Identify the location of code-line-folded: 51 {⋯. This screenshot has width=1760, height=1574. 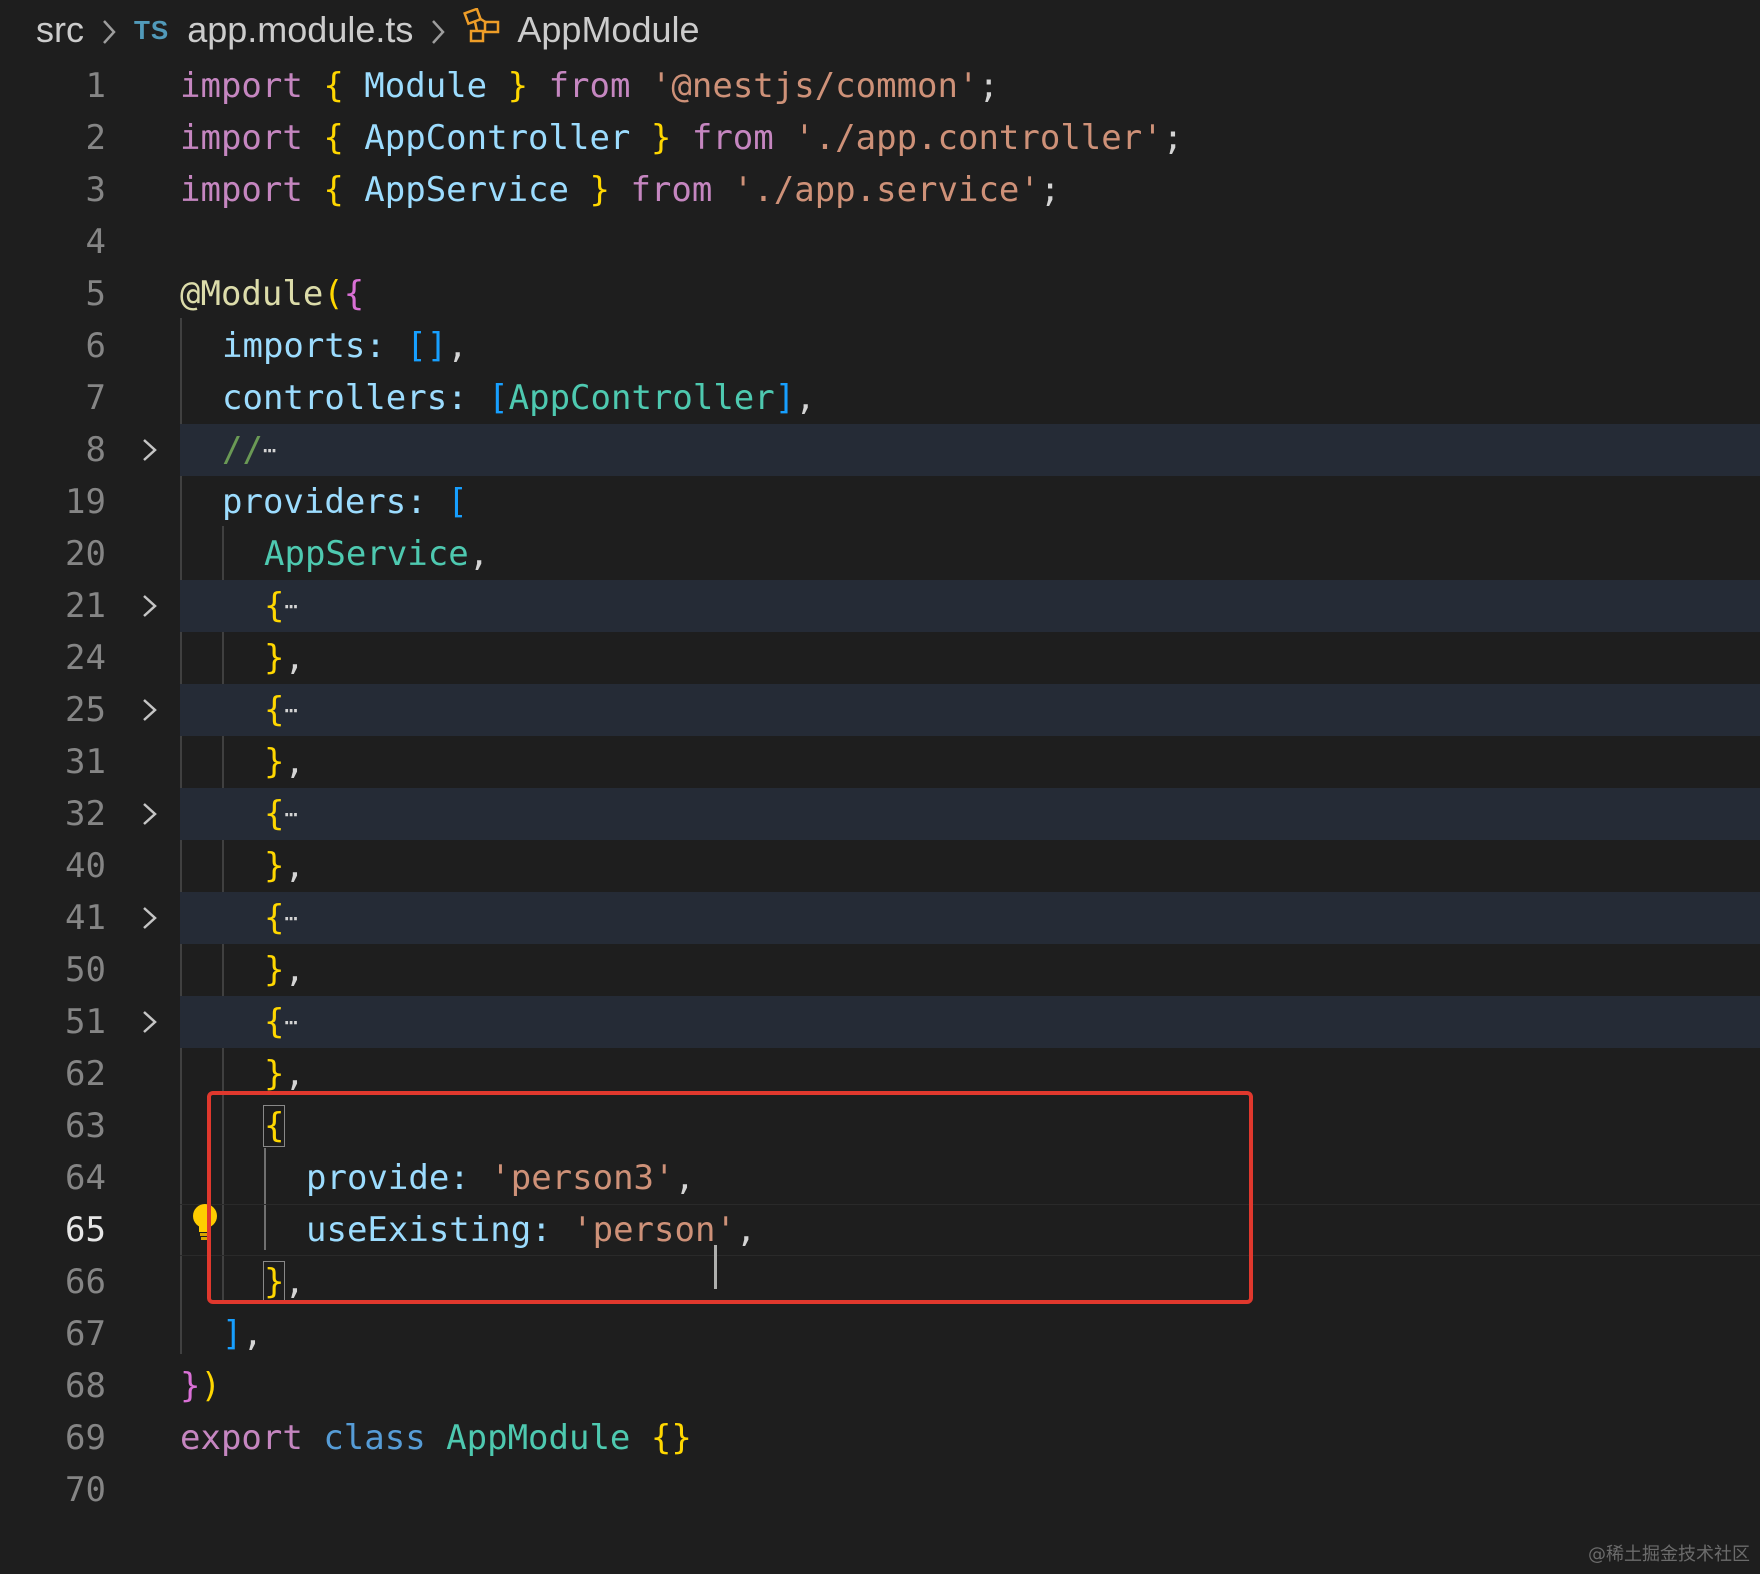
(880, 1022).